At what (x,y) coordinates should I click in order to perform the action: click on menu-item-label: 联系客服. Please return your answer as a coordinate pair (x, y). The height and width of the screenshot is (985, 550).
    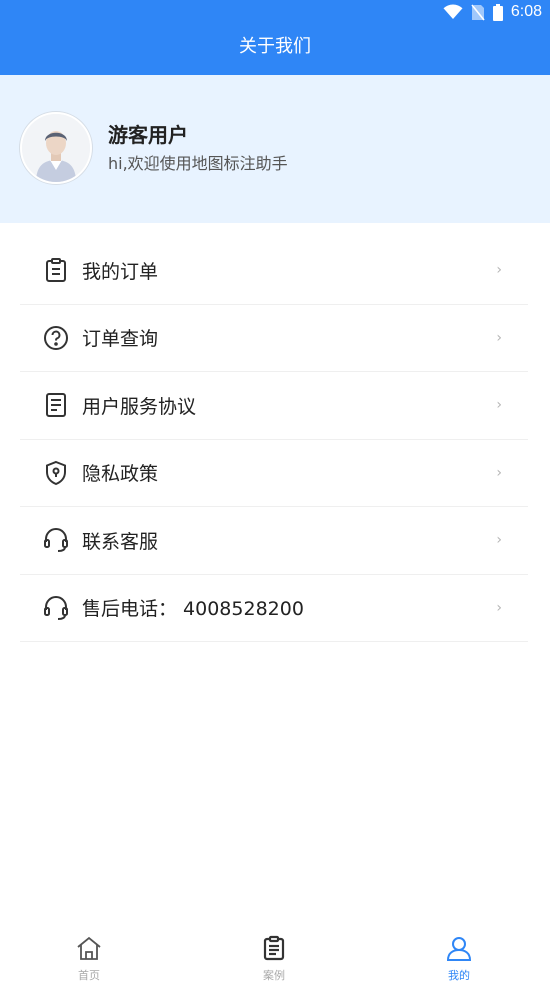
    Looking at the image, I should click on (120, 541).